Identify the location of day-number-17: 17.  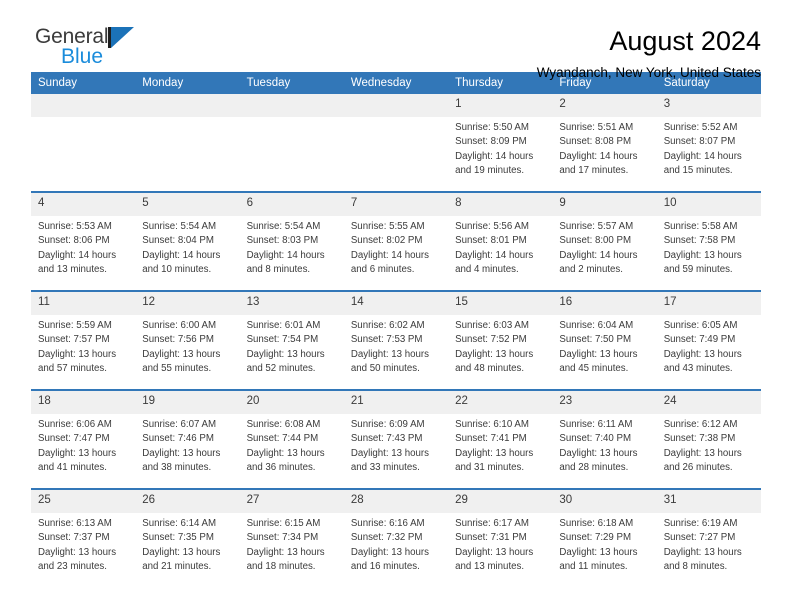
(708, 303).